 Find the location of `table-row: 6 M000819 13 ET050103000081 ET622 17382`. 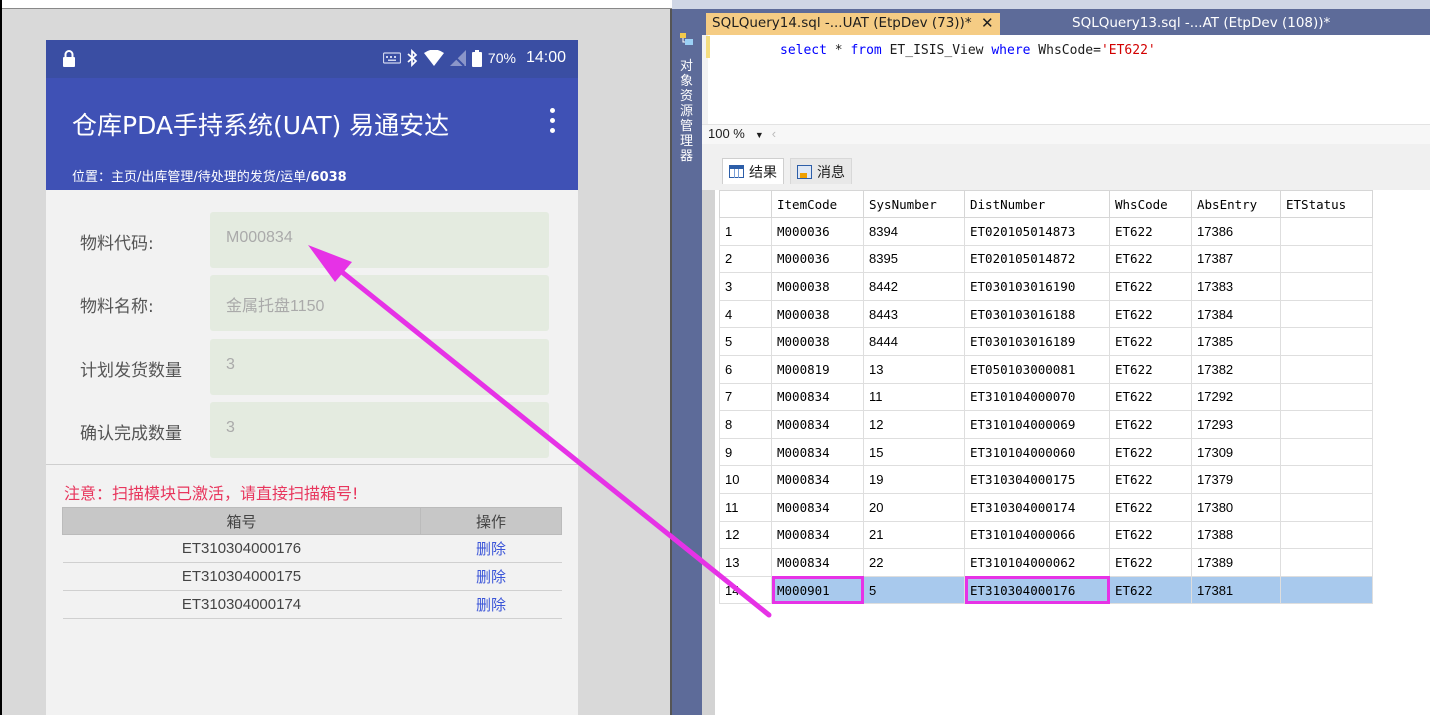

table-row: 6 M000819 13 ET050103000081 ET622 17382 is located at coordinates (1046, 369).